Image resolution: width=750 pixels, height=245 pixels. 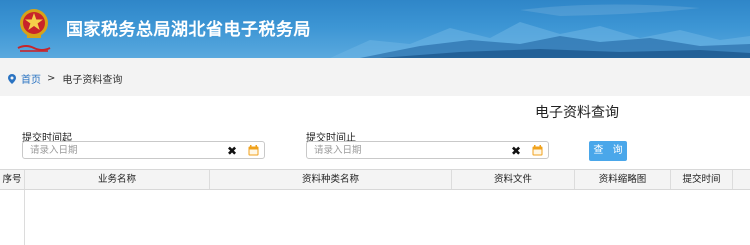 I want to click on end-date-input, so click(x=407, y=150).